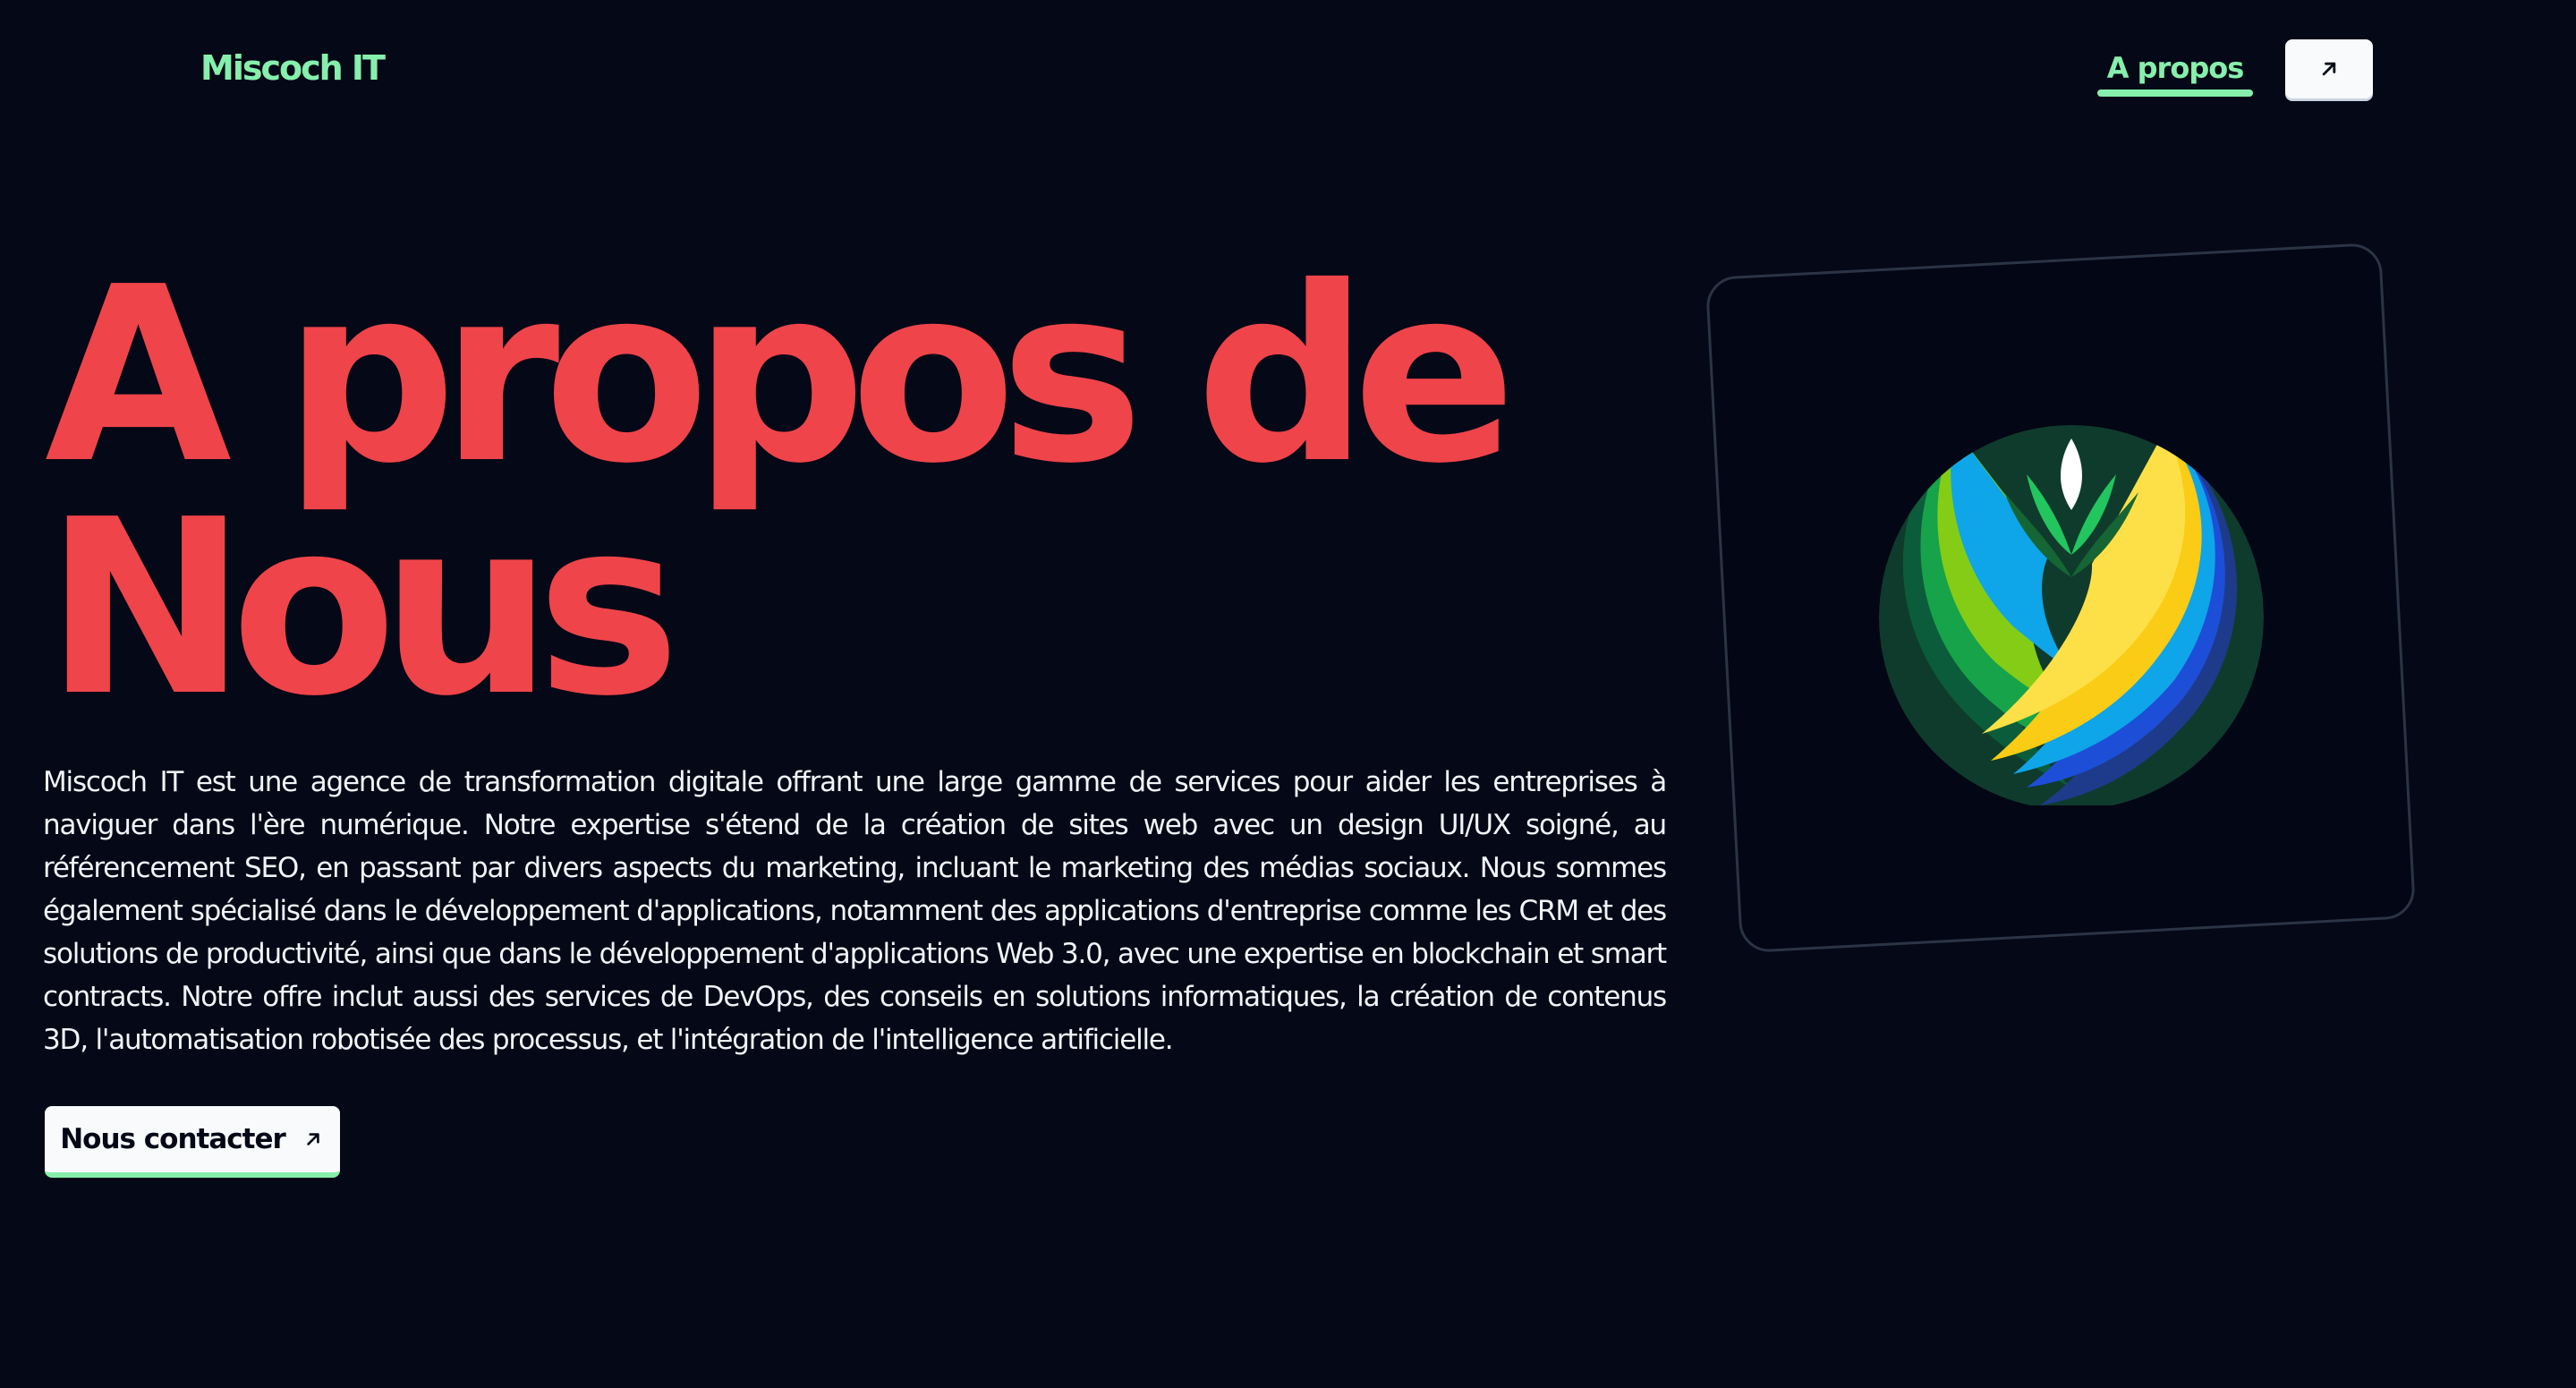 The height and width of the screenshot is (1388, 2576). I want to click on nav-link-label: A propos, so click(2175, 68).